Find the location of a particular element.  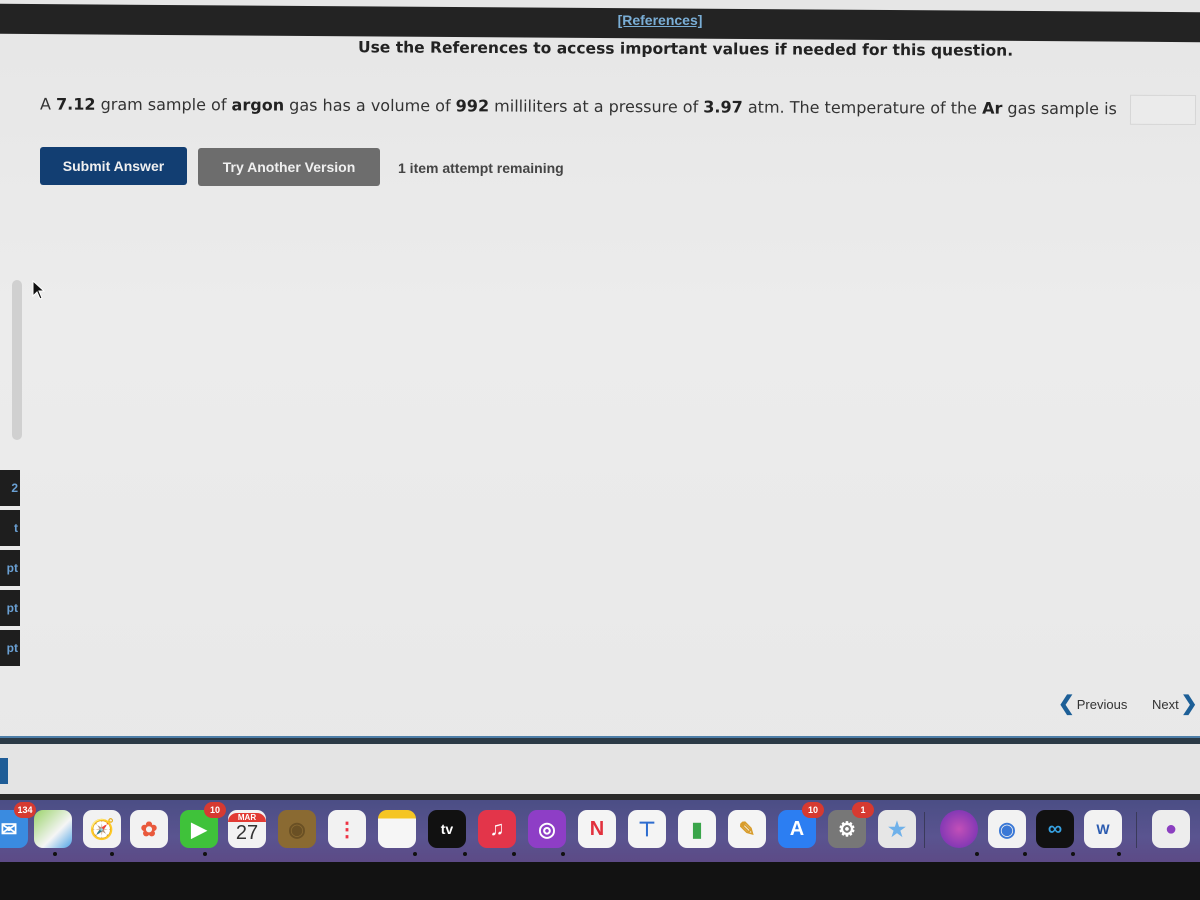

sidebar-scrollbar is located at coordinates (17, 360).